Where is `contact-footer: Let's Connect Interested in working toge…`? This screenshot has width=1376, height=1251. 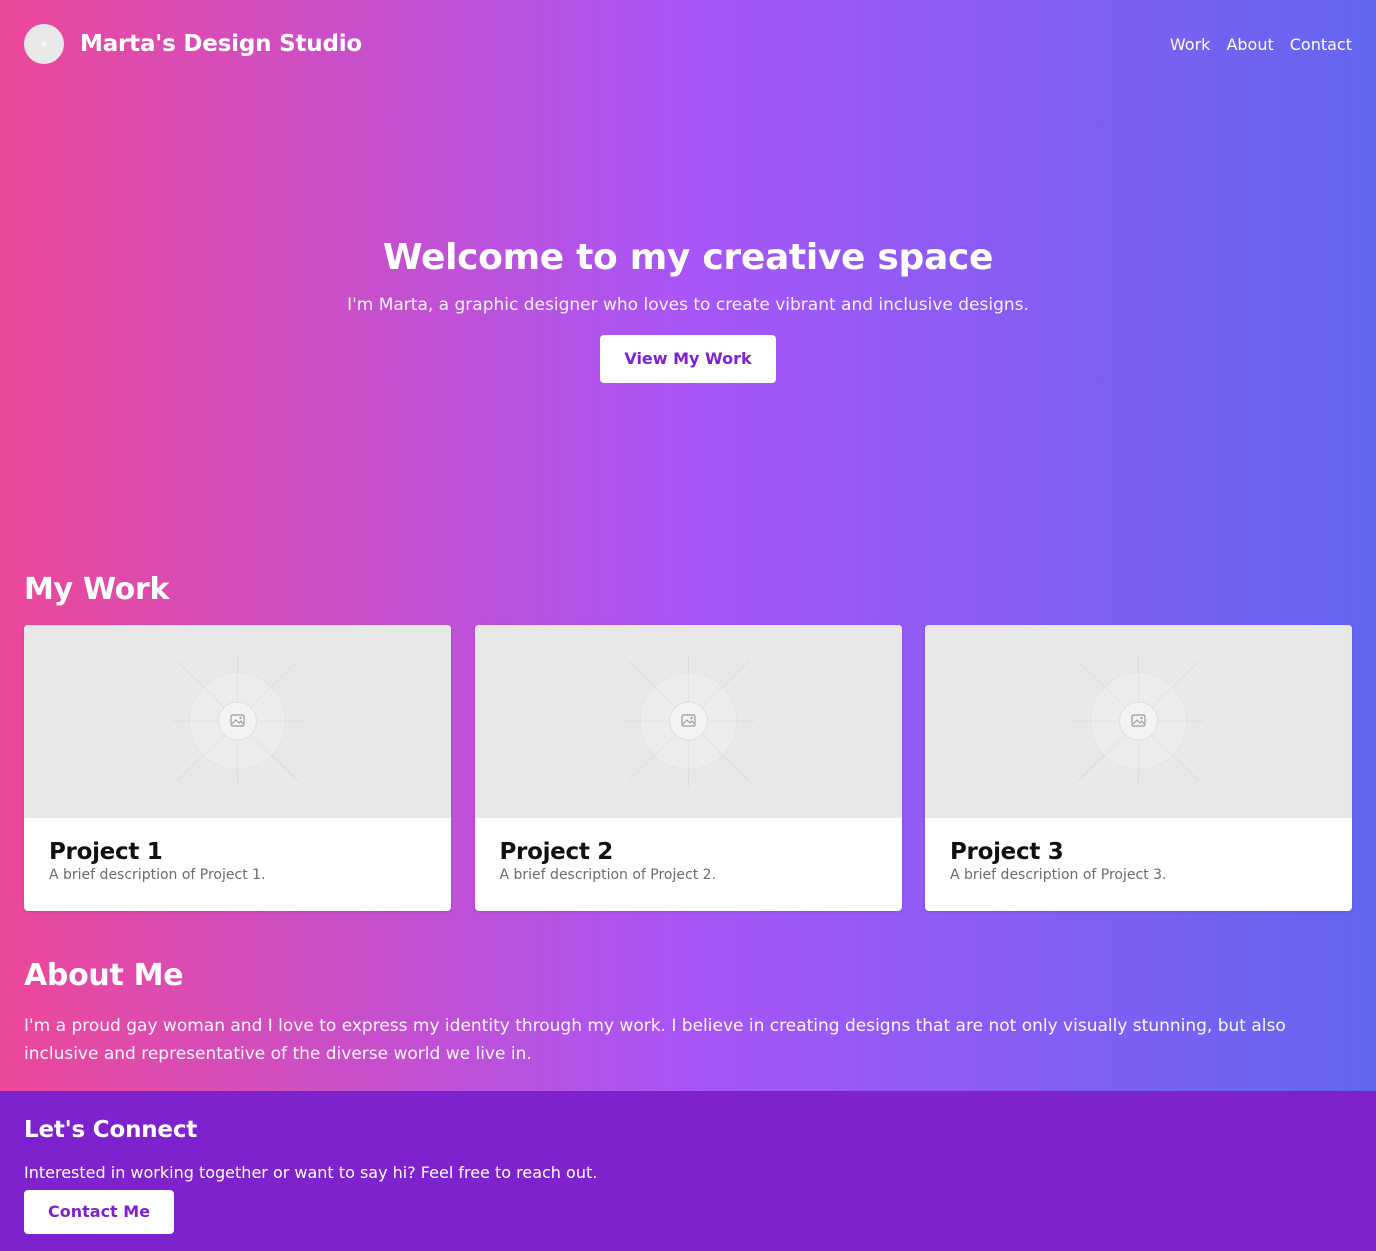
contact-footer: Let's Connect Interested in working toge… is located at coordinates (688, 1171).